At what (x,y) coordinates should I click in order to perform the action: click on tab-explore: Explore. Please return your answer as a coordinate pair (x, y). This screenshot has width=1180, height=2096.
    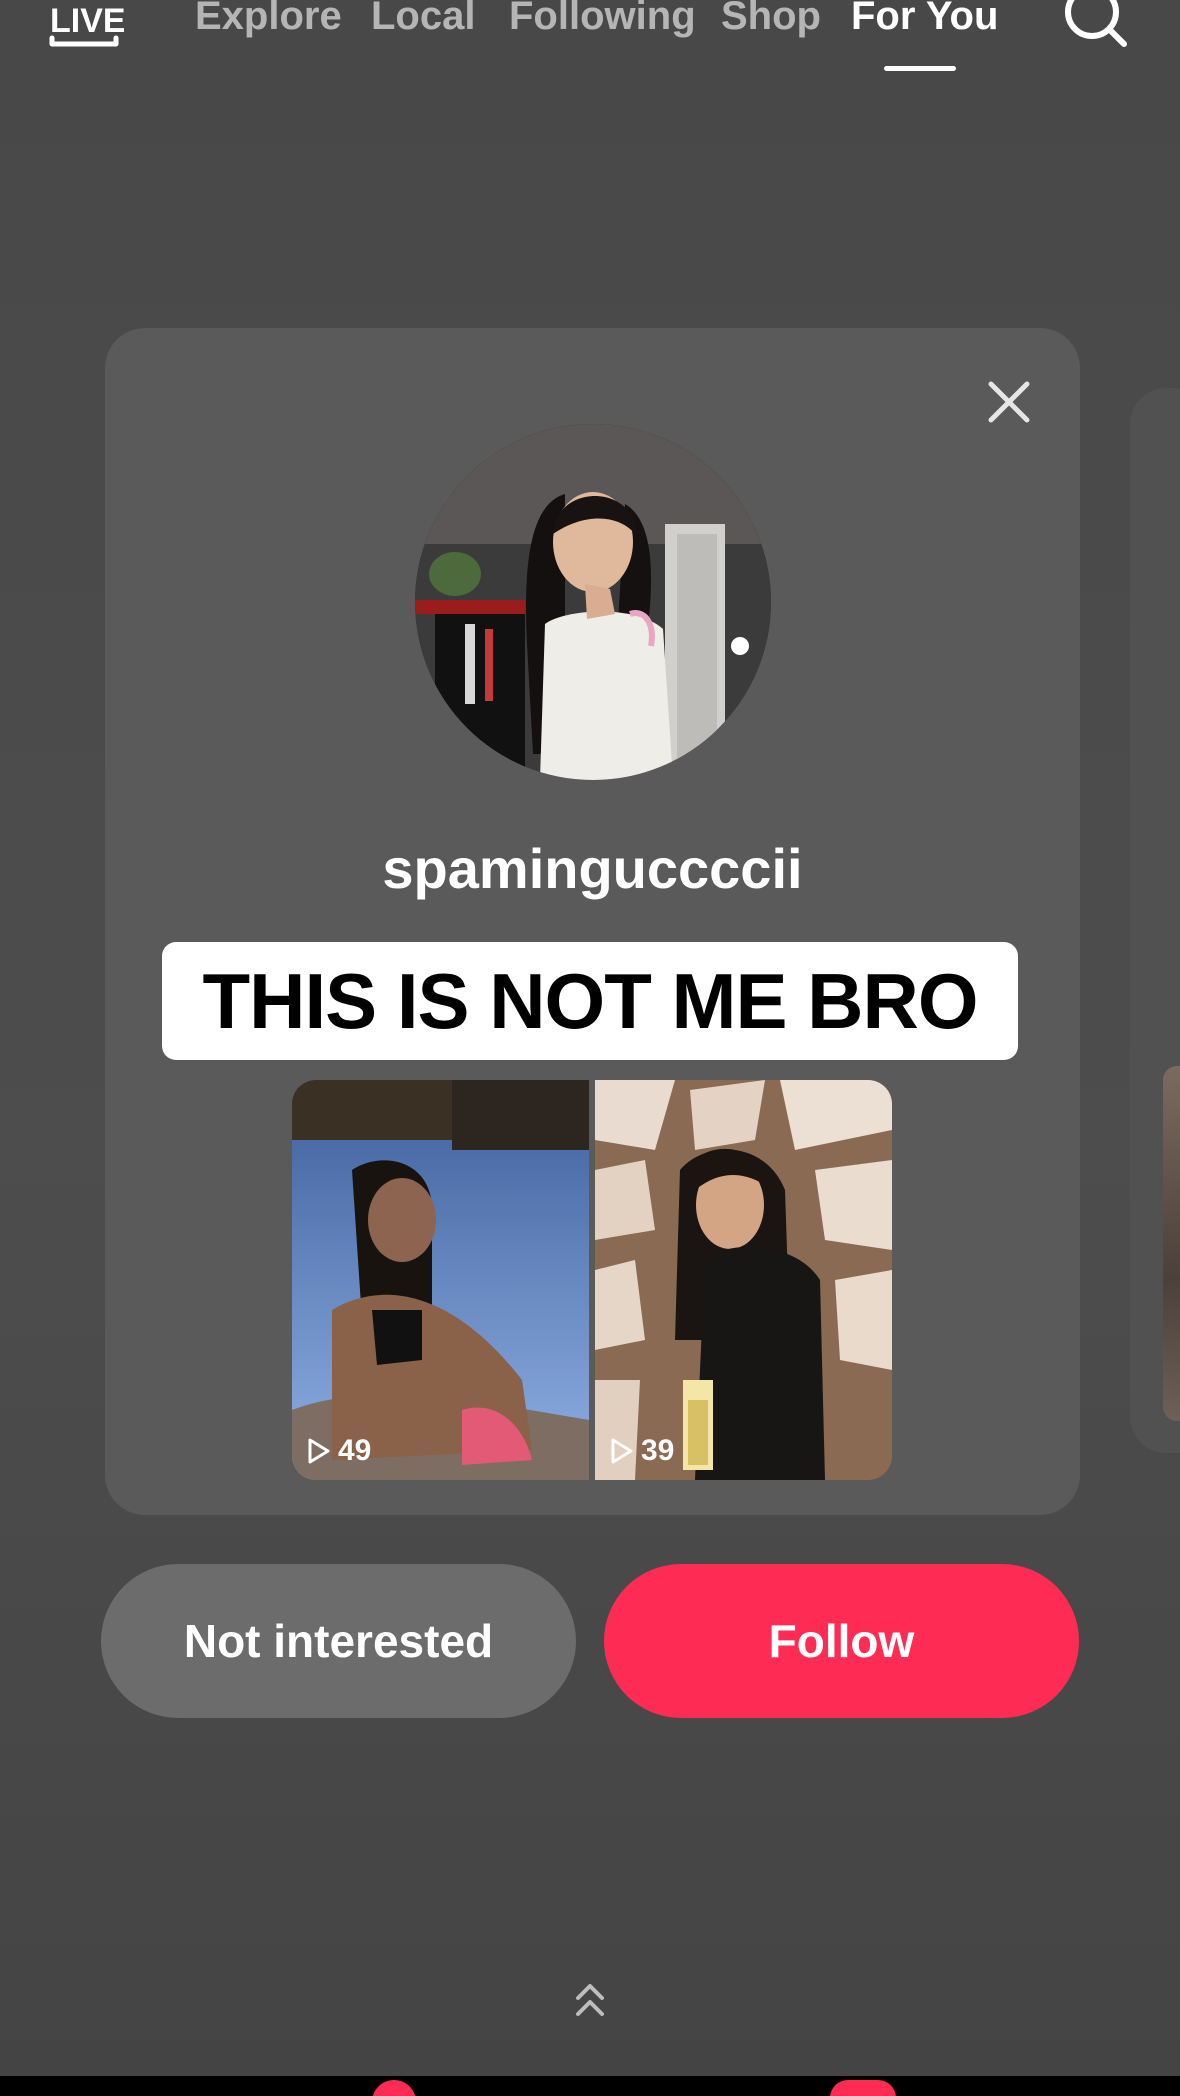
    Looking at the image, I should click on (268, 20).